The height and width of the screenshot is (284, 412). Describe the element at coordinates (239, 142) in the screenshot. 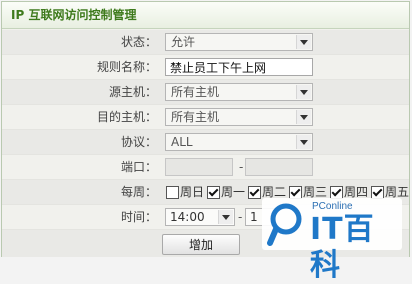

I see `protocol-select: ALL` at that location.